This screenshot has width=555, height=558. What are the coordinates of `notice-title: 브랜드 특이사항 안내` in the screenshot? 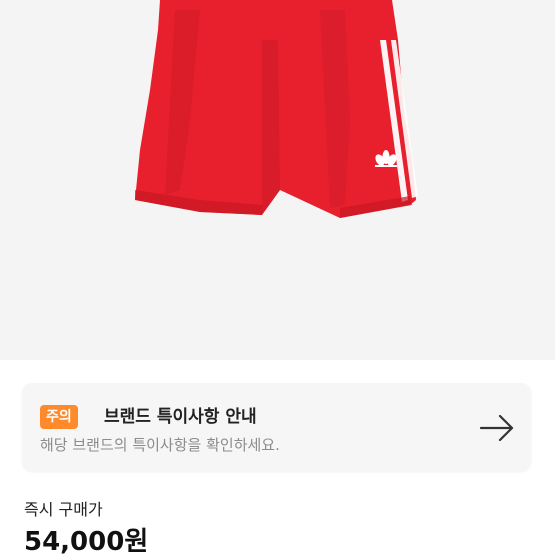 It's located at (180, 417).